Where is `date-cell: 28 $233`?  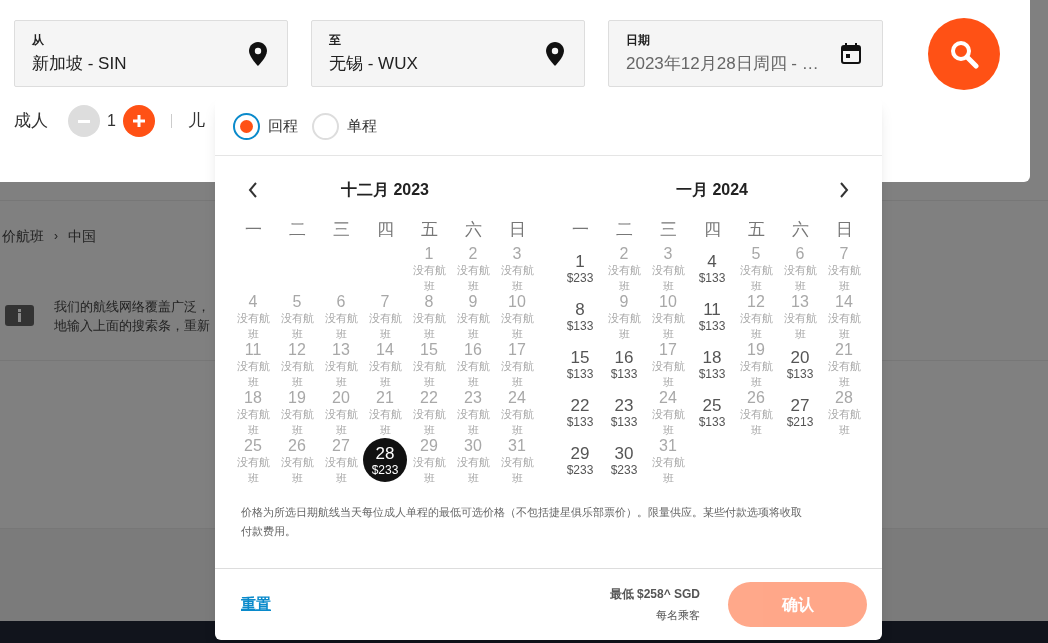 date-cell: 28 $233 is located at coordinates (385, 460).